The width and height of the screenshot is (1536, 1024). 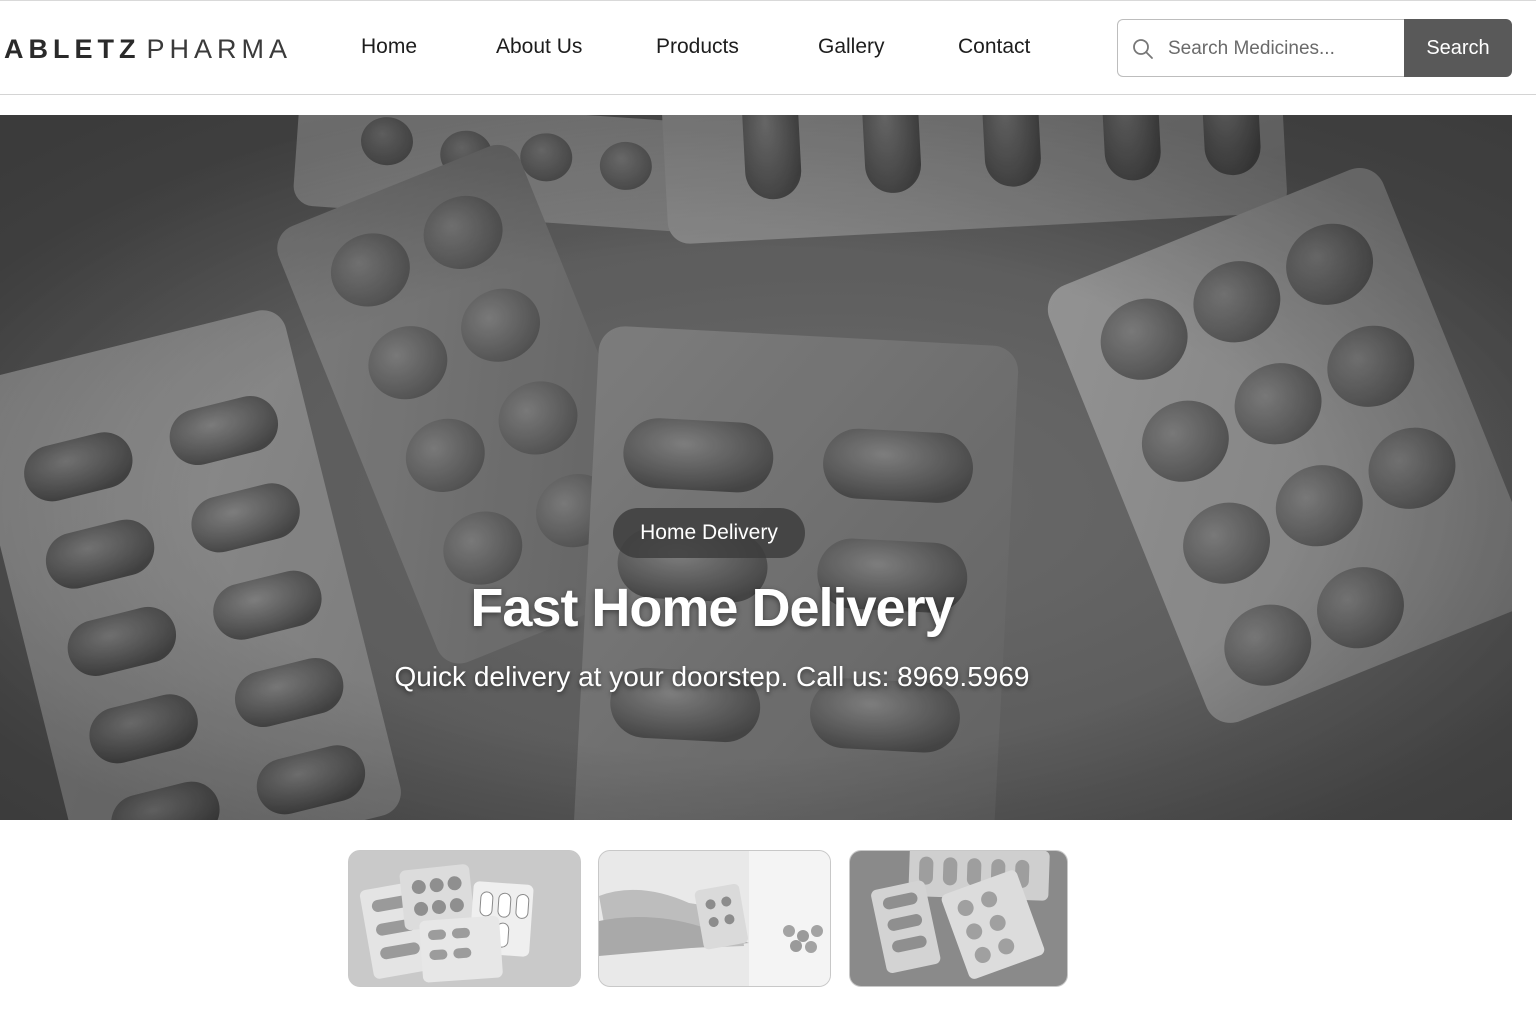 I want to click on search-button: Search, so click(x=1458, y=48).